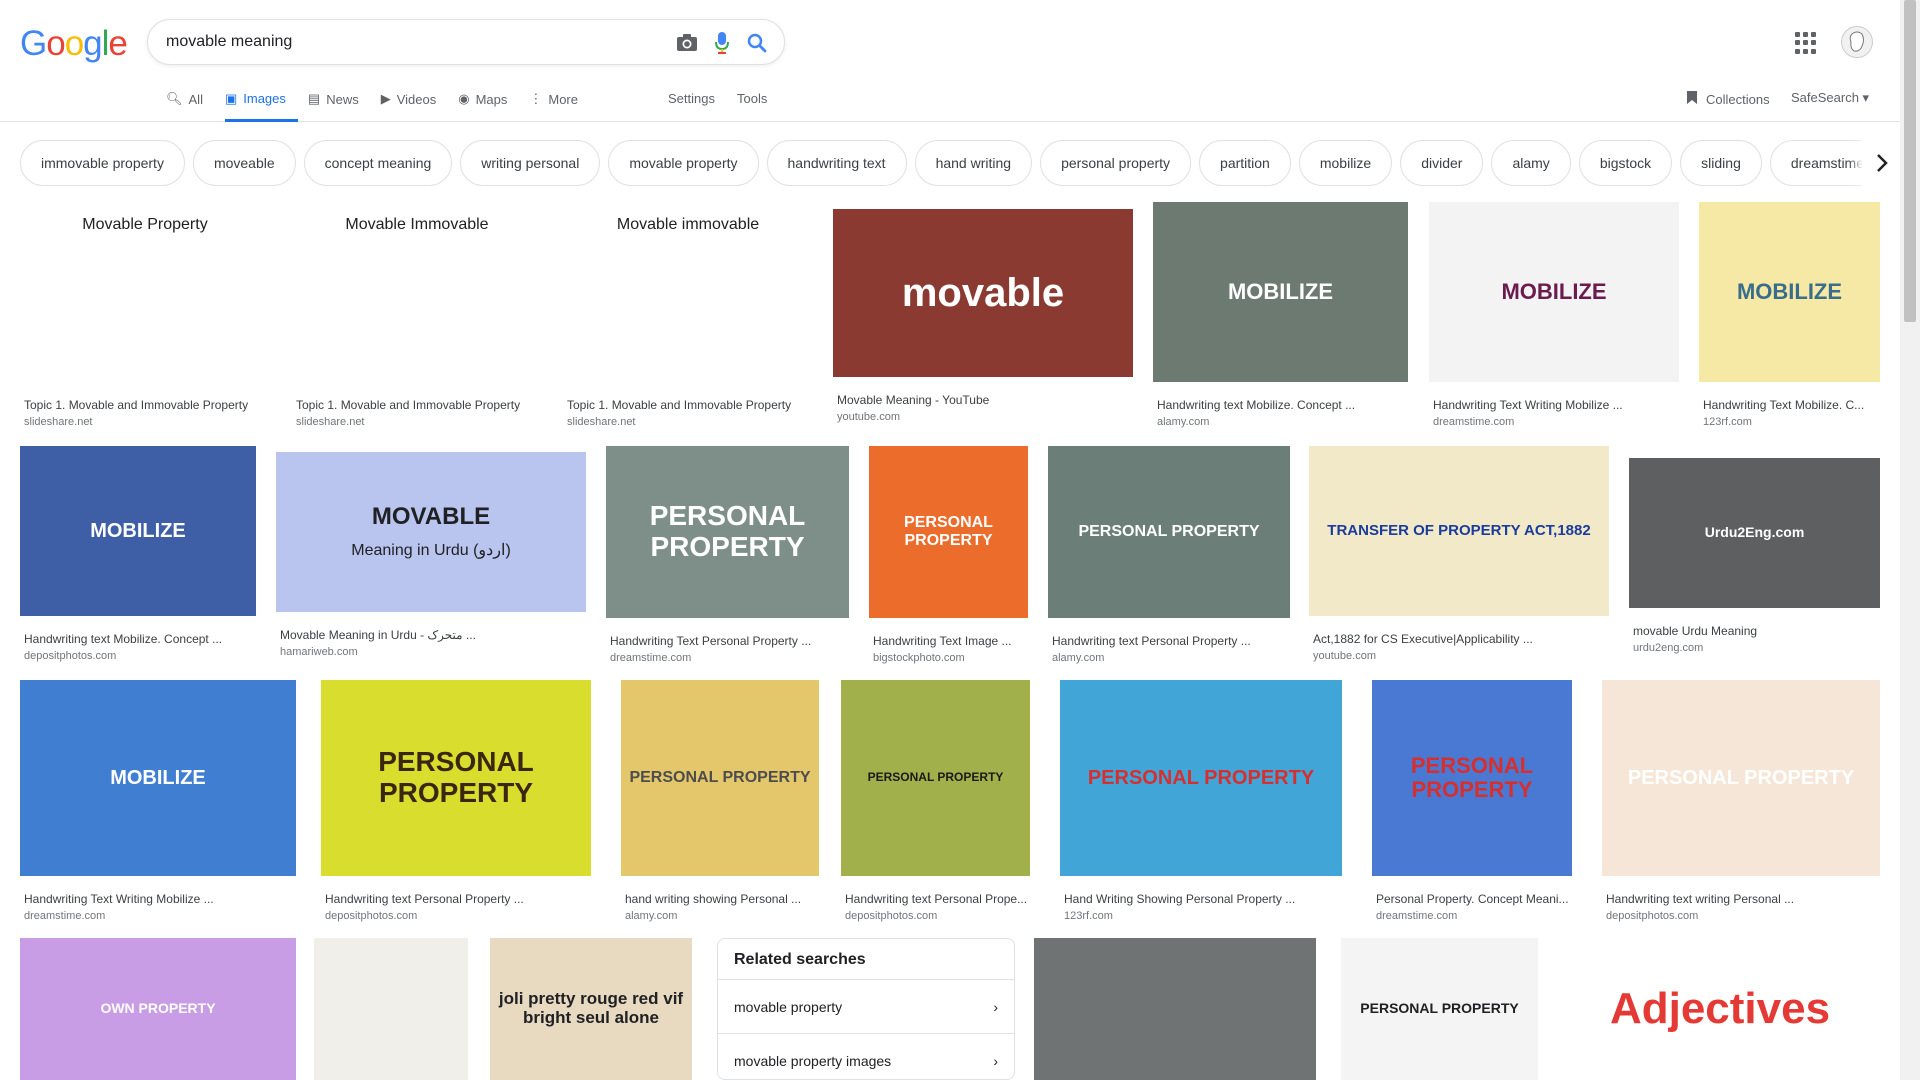 The image size is (1920, 1080). What do you see at coordinates (559, 104) in the screenshot?
I see `tab-more: ⋮ More` at bounding box center [559, 104].